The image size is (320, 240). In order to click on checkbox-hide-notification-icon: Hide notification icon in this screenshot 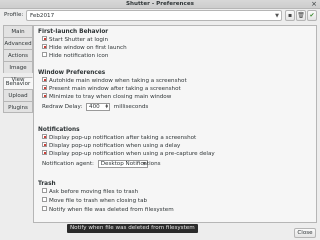, I will do `click(75, 56)`.